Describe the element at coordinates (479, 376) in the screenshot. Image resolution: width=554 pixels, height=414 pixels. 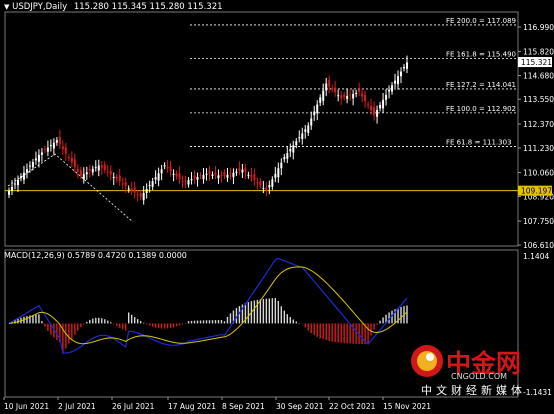
I see `watermark-url: CNGOLD.COM` at that location.